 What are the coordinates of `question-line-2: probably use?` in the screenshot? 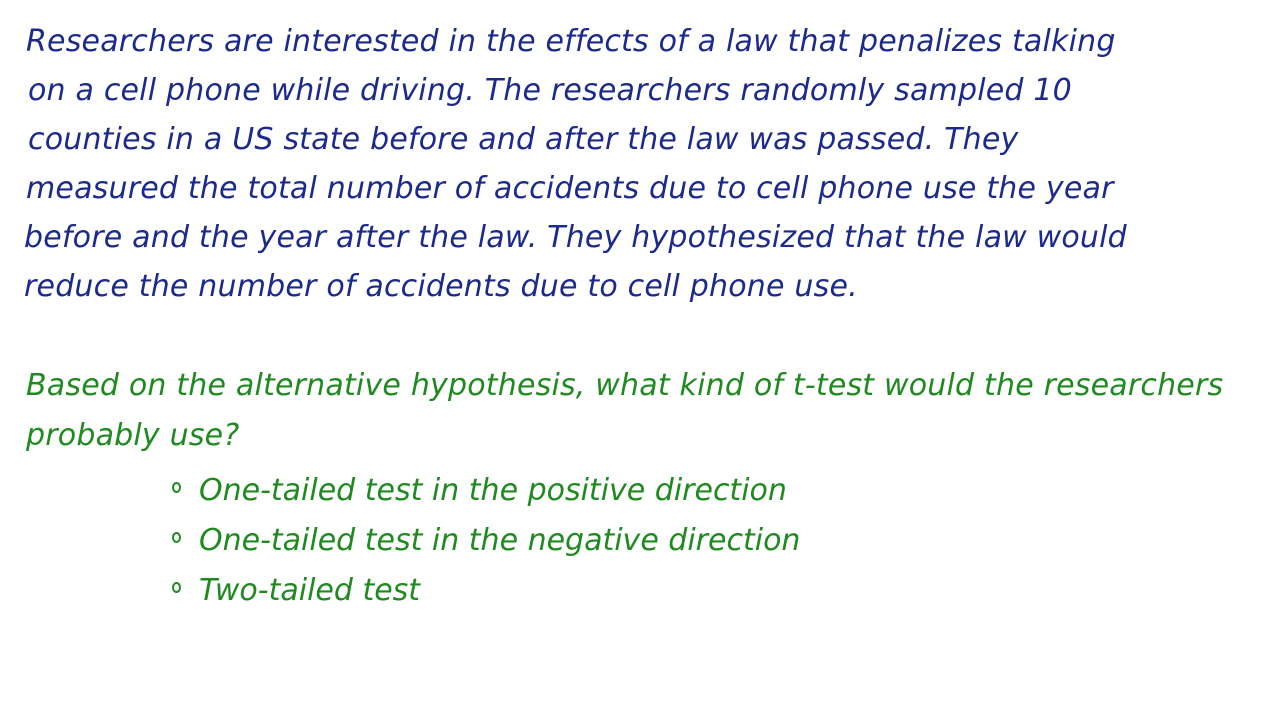 It's located at (133, 435).